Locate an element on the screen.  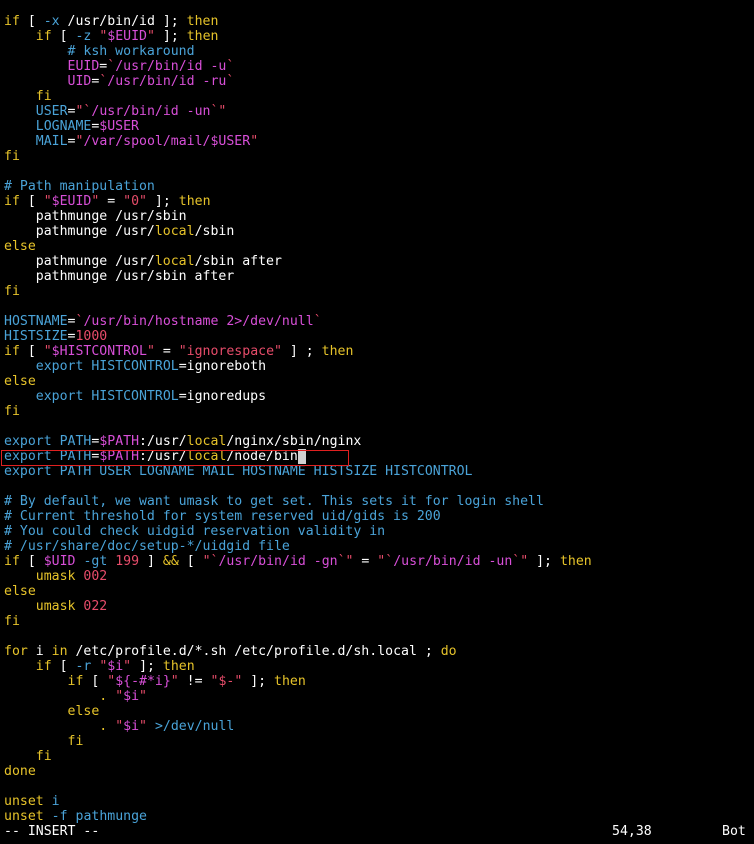
code-line: if [ -z "$EUID" ]; then is located at coordinates (111, 36).